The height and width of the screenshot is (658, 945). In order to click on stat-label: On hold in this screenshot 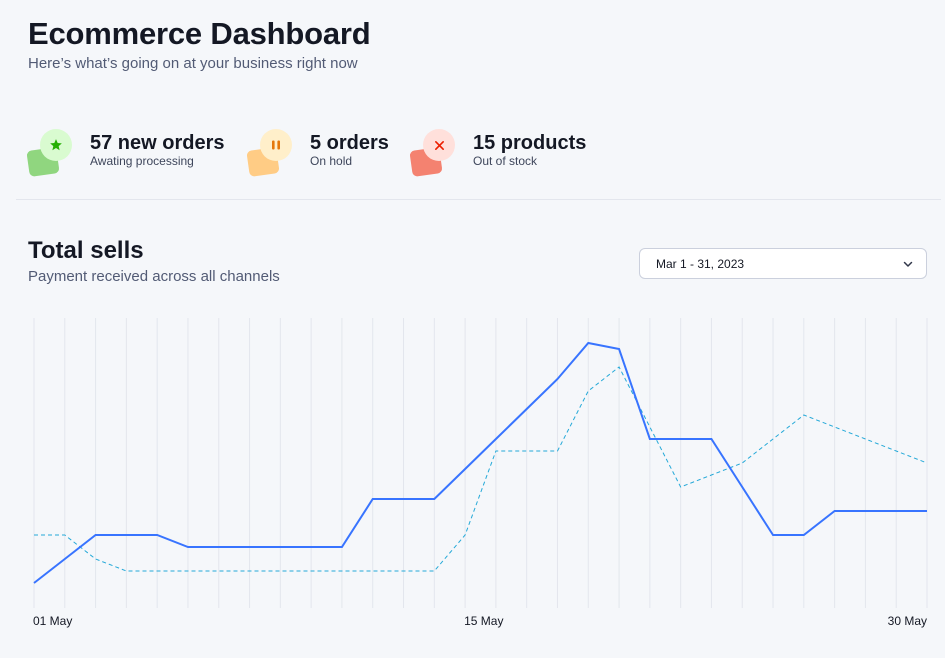, I will do `click(331, 161)`.